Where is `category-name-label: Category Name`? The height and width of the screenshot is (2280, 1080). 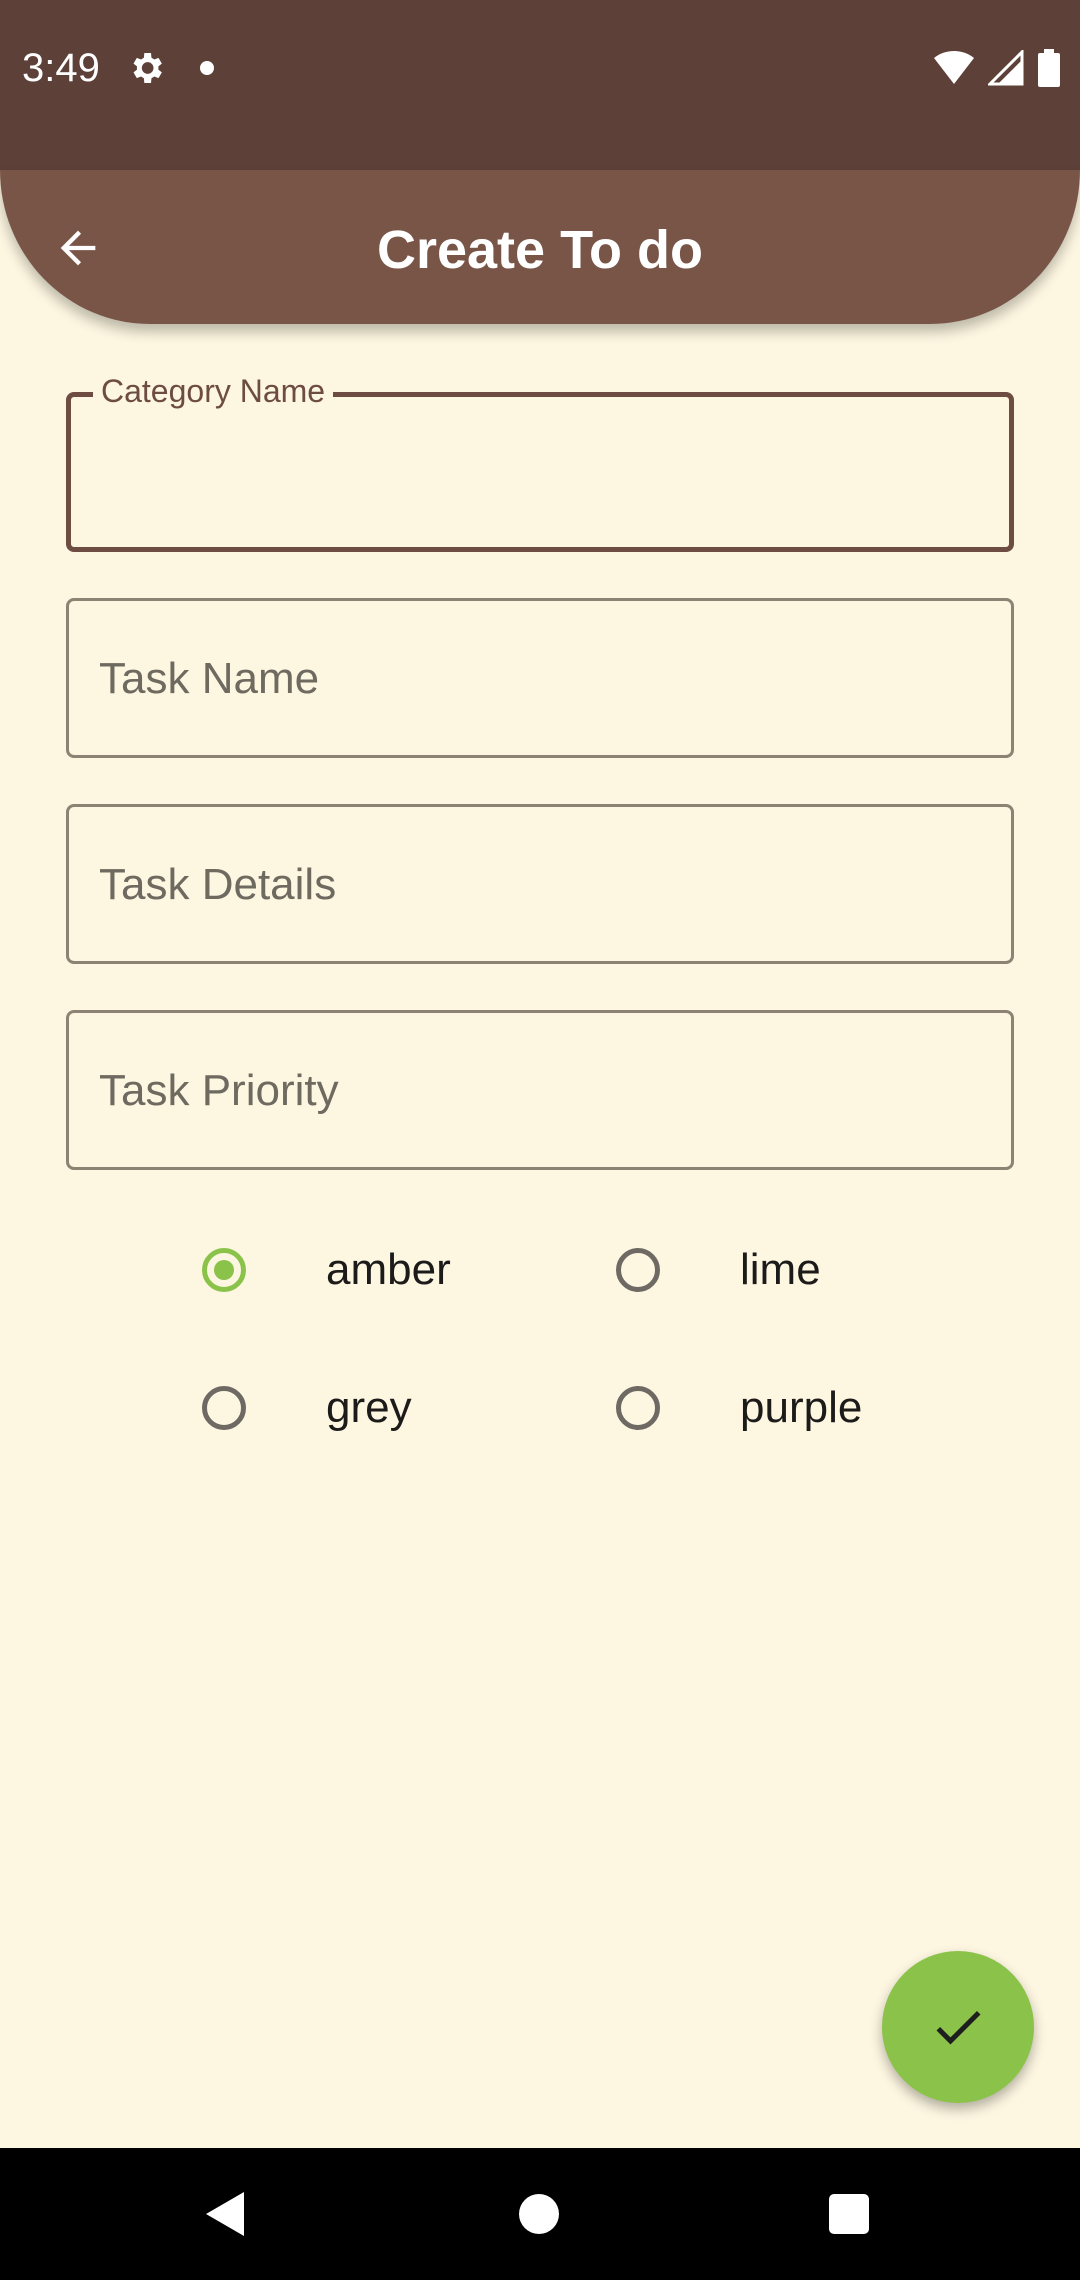 category-name-label: Category Name is located at coordinates (213, 391).